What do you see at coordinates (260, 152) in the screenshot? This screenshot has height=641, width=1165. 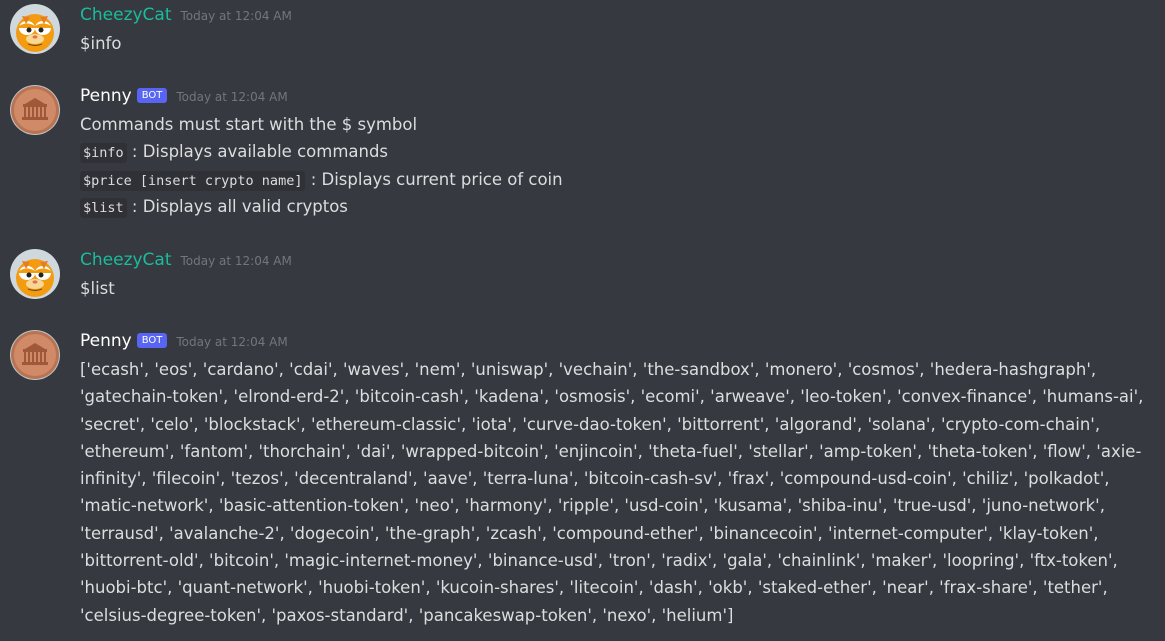 I see `message-text: : Displays available commands` at bounding box center [260, 152].